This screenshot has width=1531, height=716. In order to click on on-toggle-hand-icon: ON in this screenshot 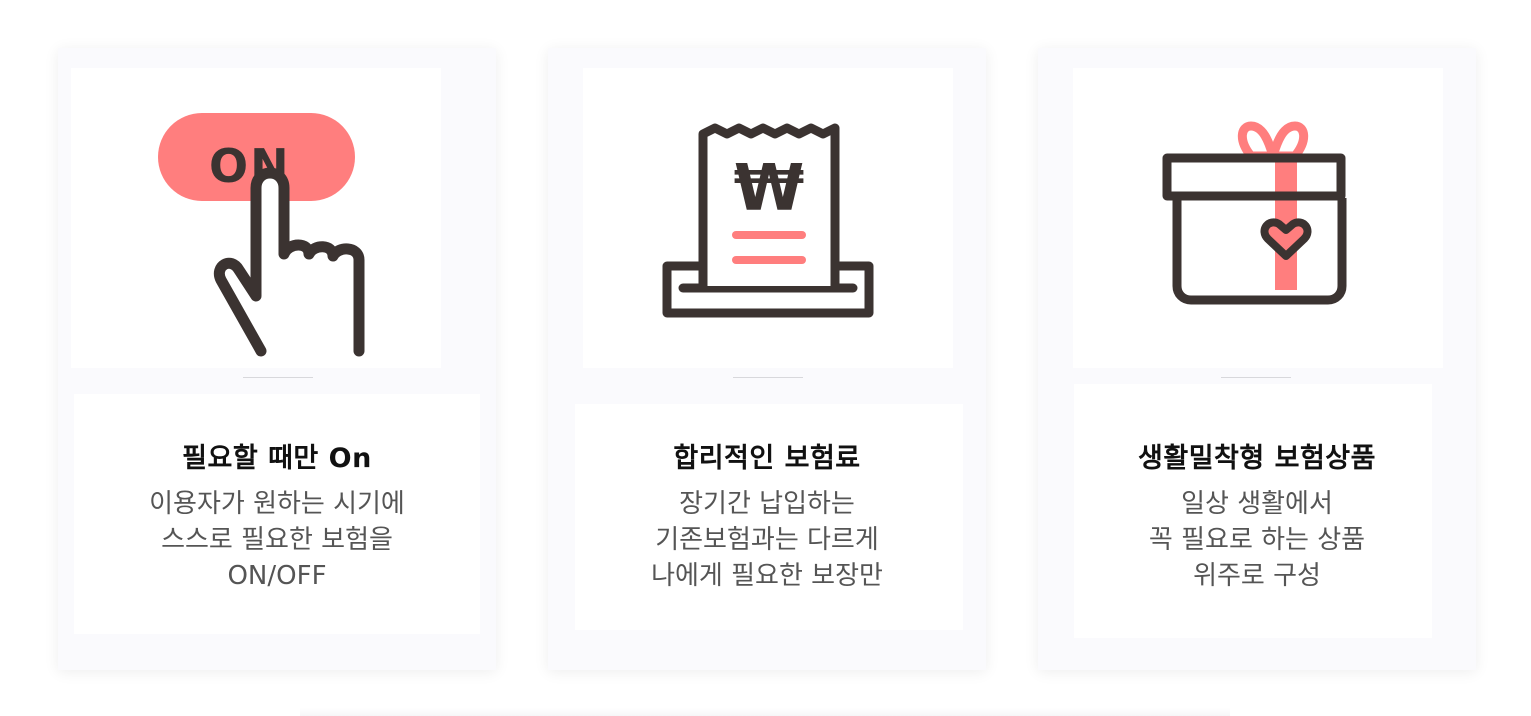, I will do `click(261, 235)`.